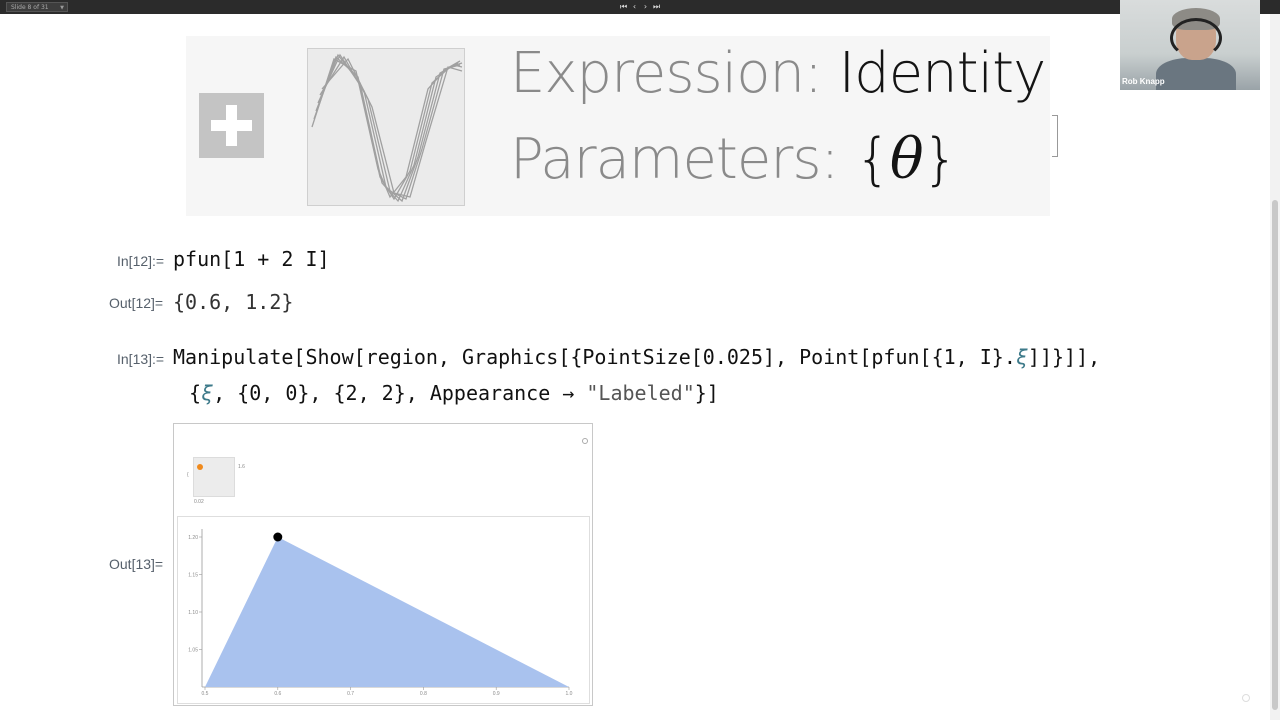  Describe the element at coordinates (205, 694) in the screenshot. I see `x-tick-label: 0.5` at that location.